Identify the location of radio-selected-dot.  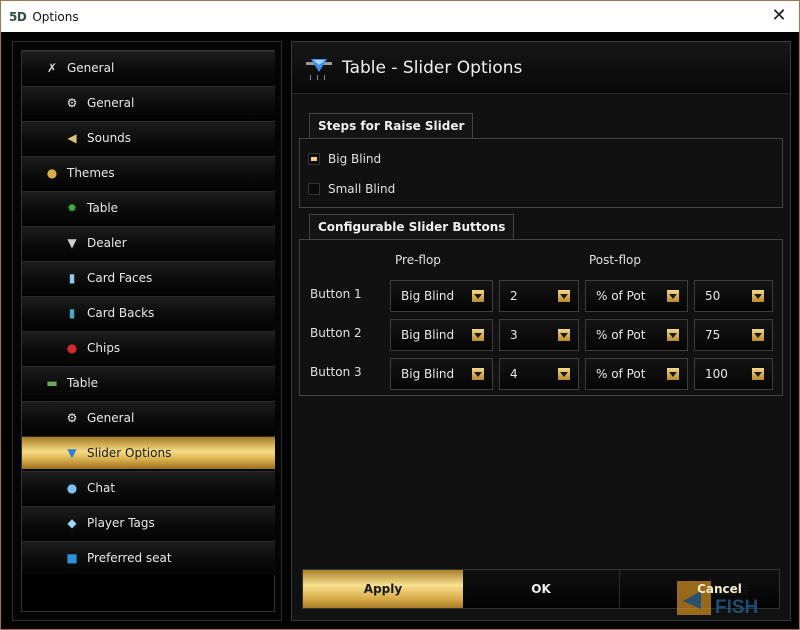
(314, 159).